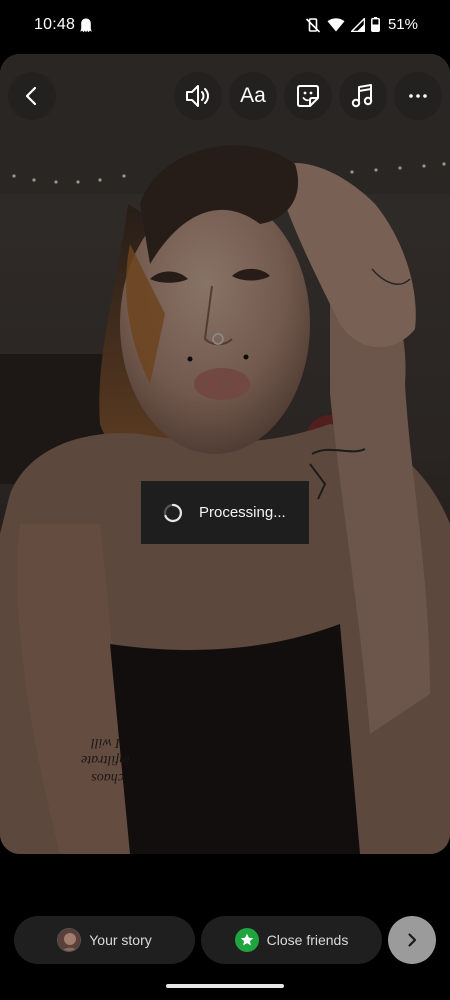  What do you see at coordinates (246, 940) in the screenshot?
I see `close-friends-star-icon` at bounding box center [246, 940].